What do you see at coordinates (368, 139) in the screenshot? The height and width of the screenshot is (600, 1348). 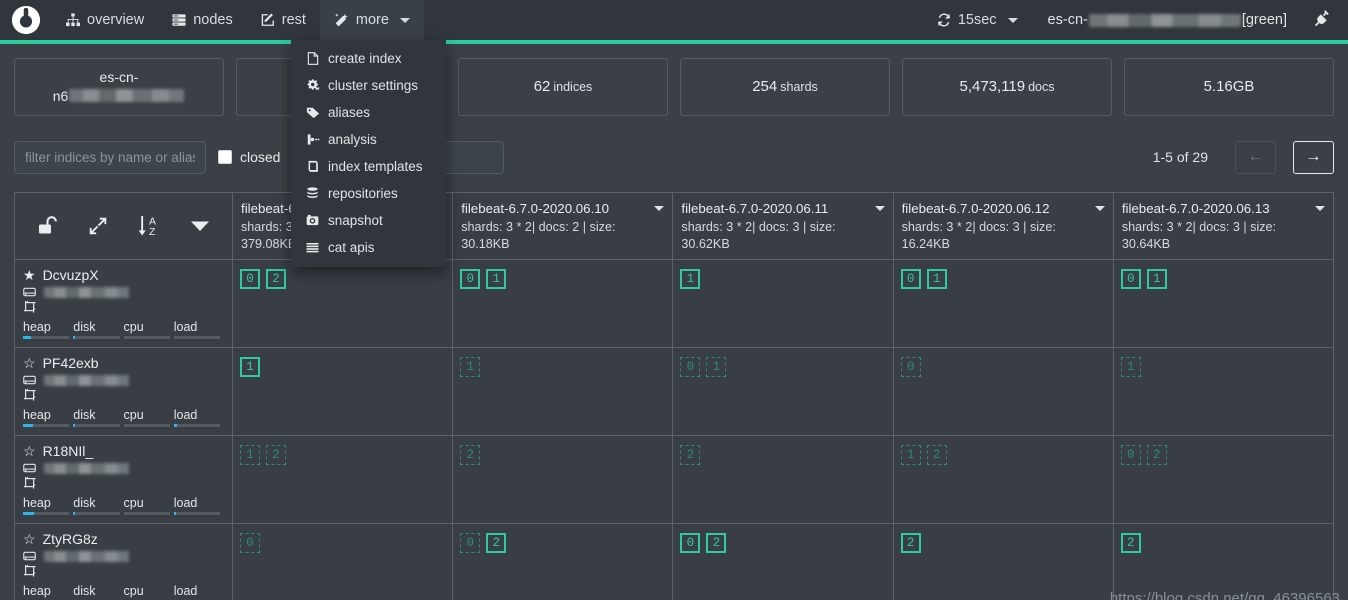 I see `menu-item-analysis: analysis` at bounding box center [368, 139].